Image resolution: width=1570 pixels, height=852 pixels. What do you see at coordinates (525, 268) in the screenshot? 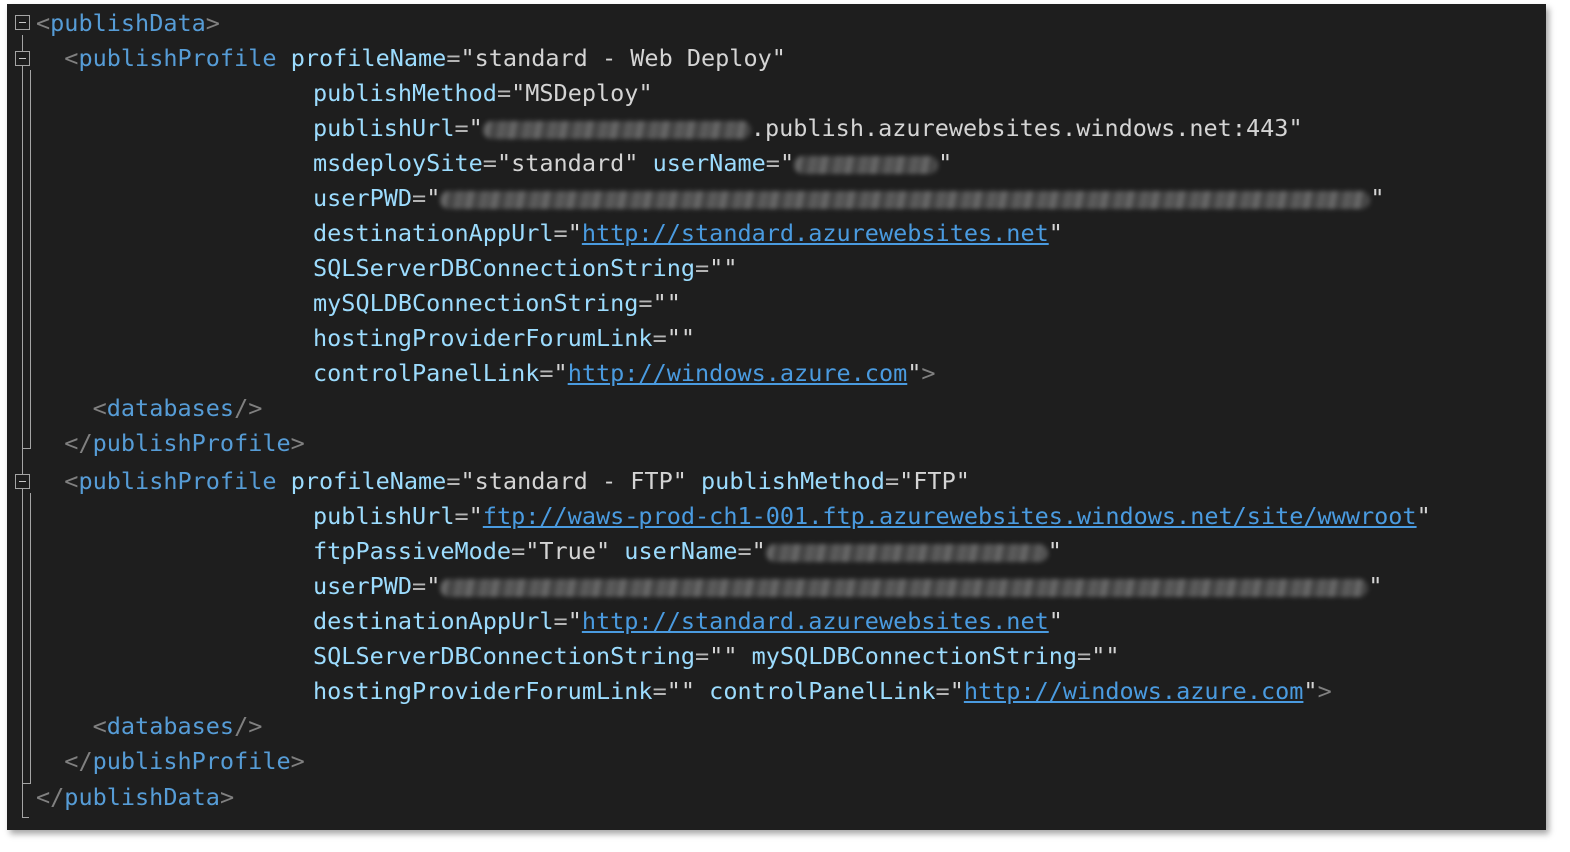
I see `code-line: SQLServerDBConnectionString=""` at bounding box center [525, 268].